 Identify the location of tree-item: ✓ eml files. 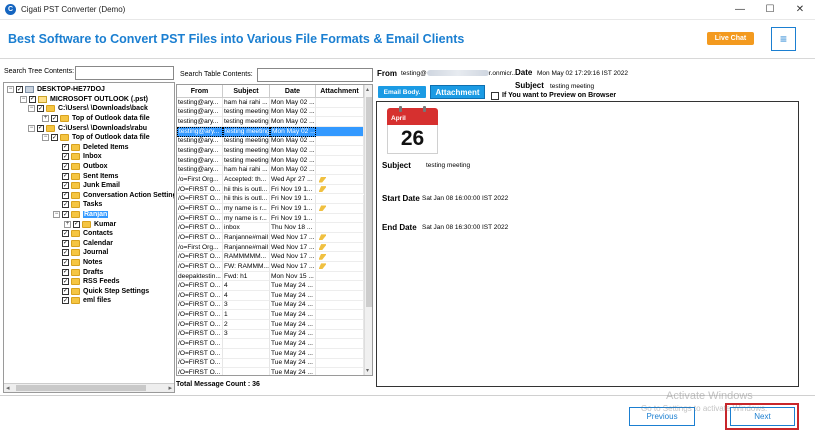
(82, 301).